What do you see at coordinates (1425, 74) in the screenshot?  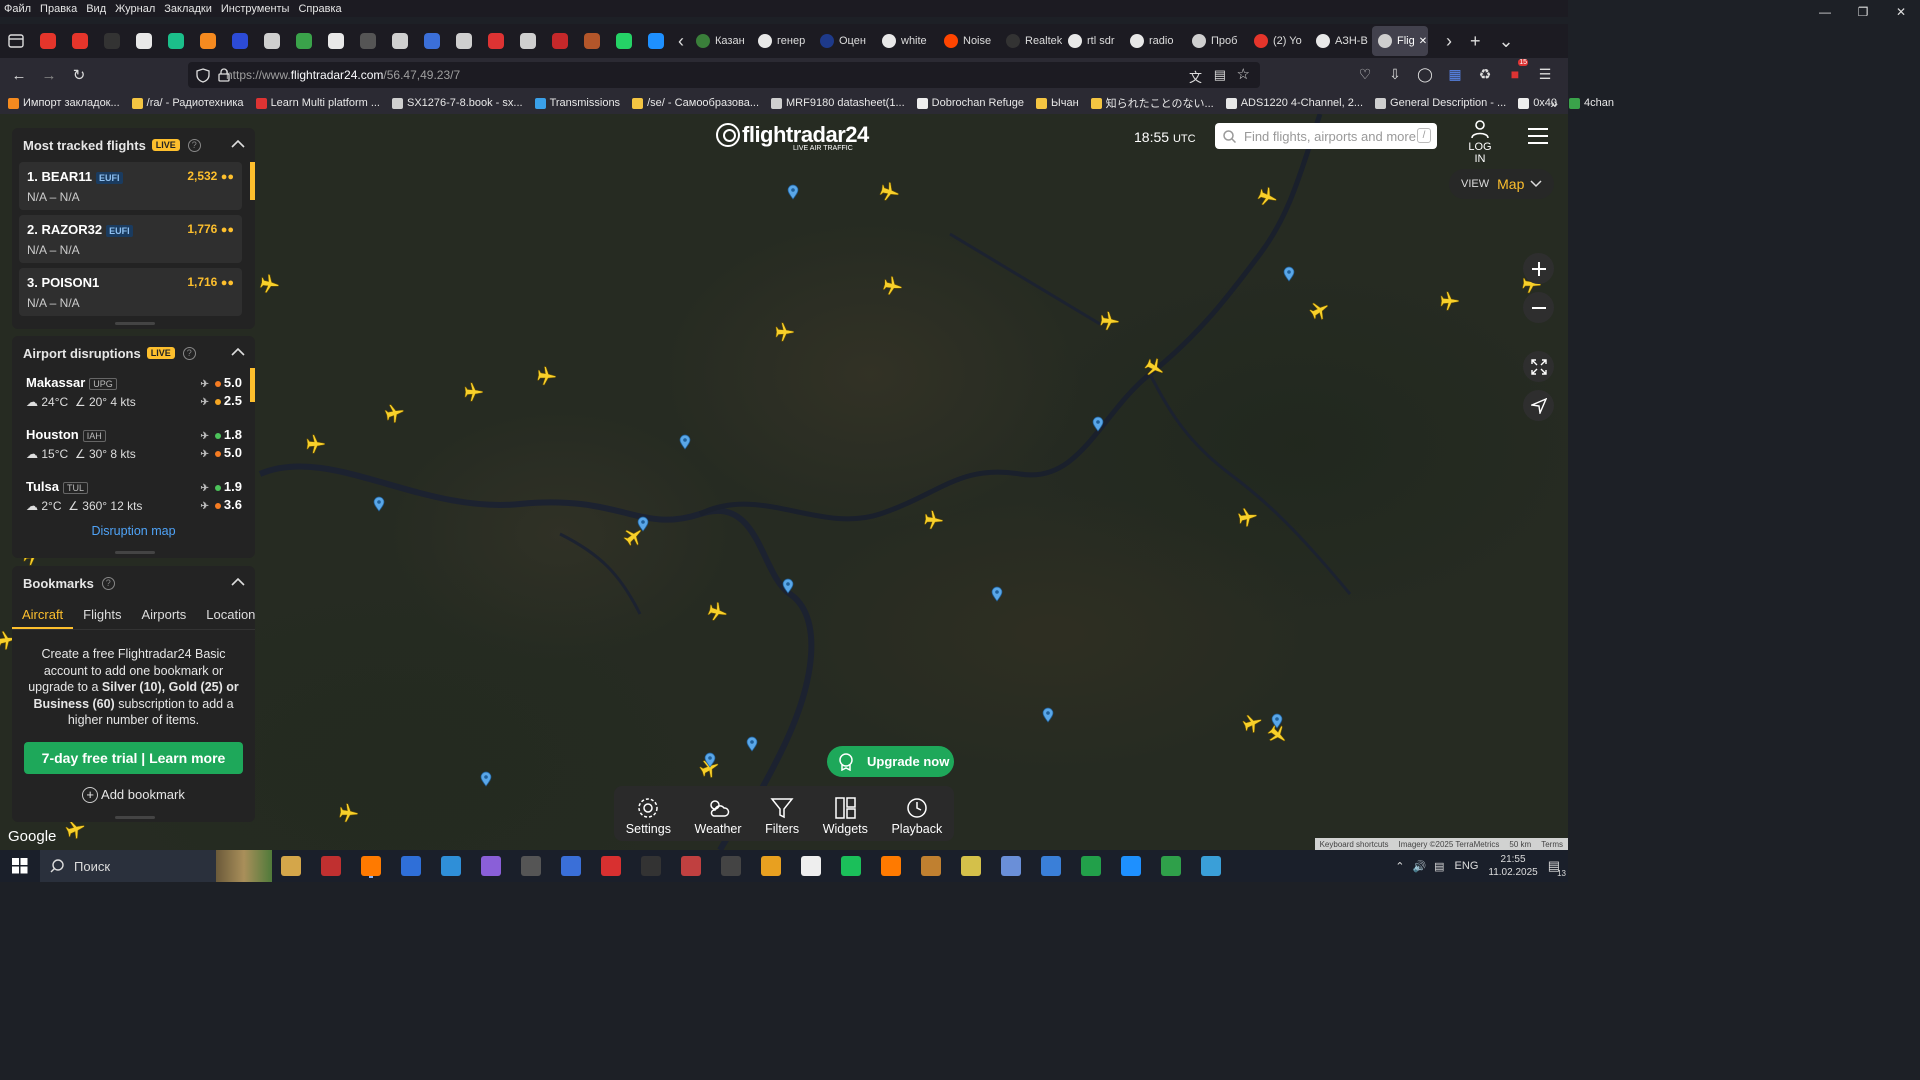 I see `account-icon: ◯` at bounding box center [1425, 74].